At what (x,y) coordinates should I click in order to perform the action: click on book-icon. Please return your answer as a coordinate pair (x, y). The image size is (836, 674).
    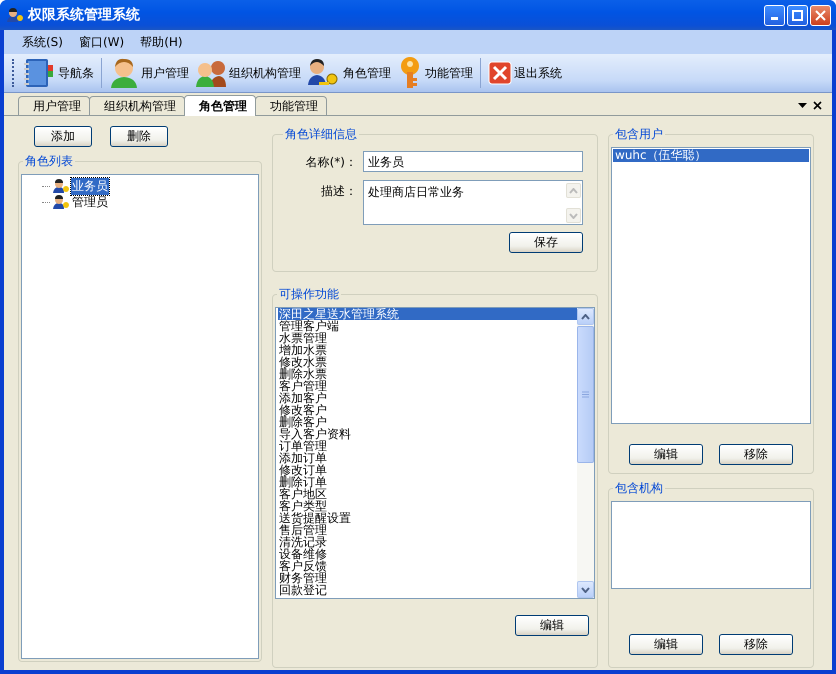
    Looking at the image, I should click on (39, 73).